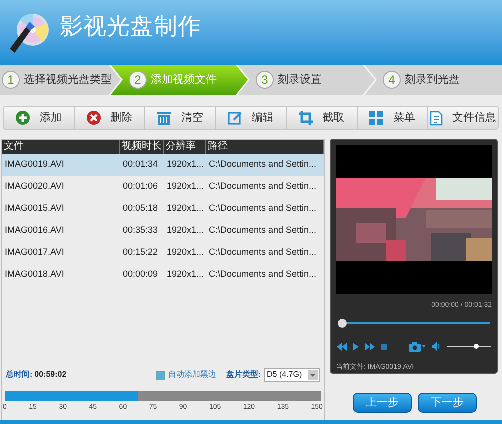  What do you see at coordinates (370, 346) in the screenshot?
I see `fast-forward-icon` at bounding box center [370, 346].